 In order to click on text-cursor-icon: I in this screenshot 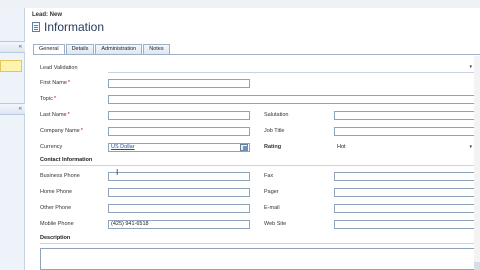, I will do `click(117, 172)`.